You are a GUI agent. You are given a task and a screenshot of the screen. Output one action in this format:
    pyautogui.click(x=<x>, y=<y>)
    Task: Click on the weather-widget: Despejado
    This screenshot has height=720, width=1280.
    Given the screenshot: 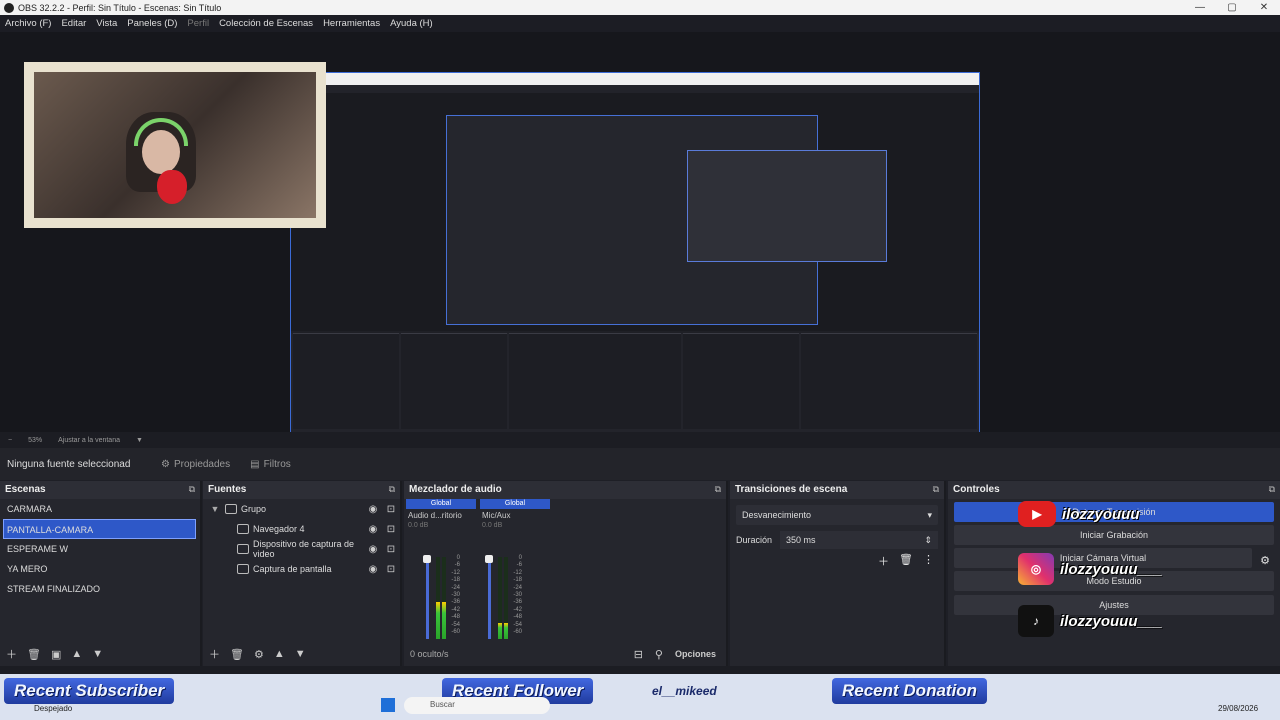 What is the action you would take?
    pyautogui.click(x=53, y=708)
    